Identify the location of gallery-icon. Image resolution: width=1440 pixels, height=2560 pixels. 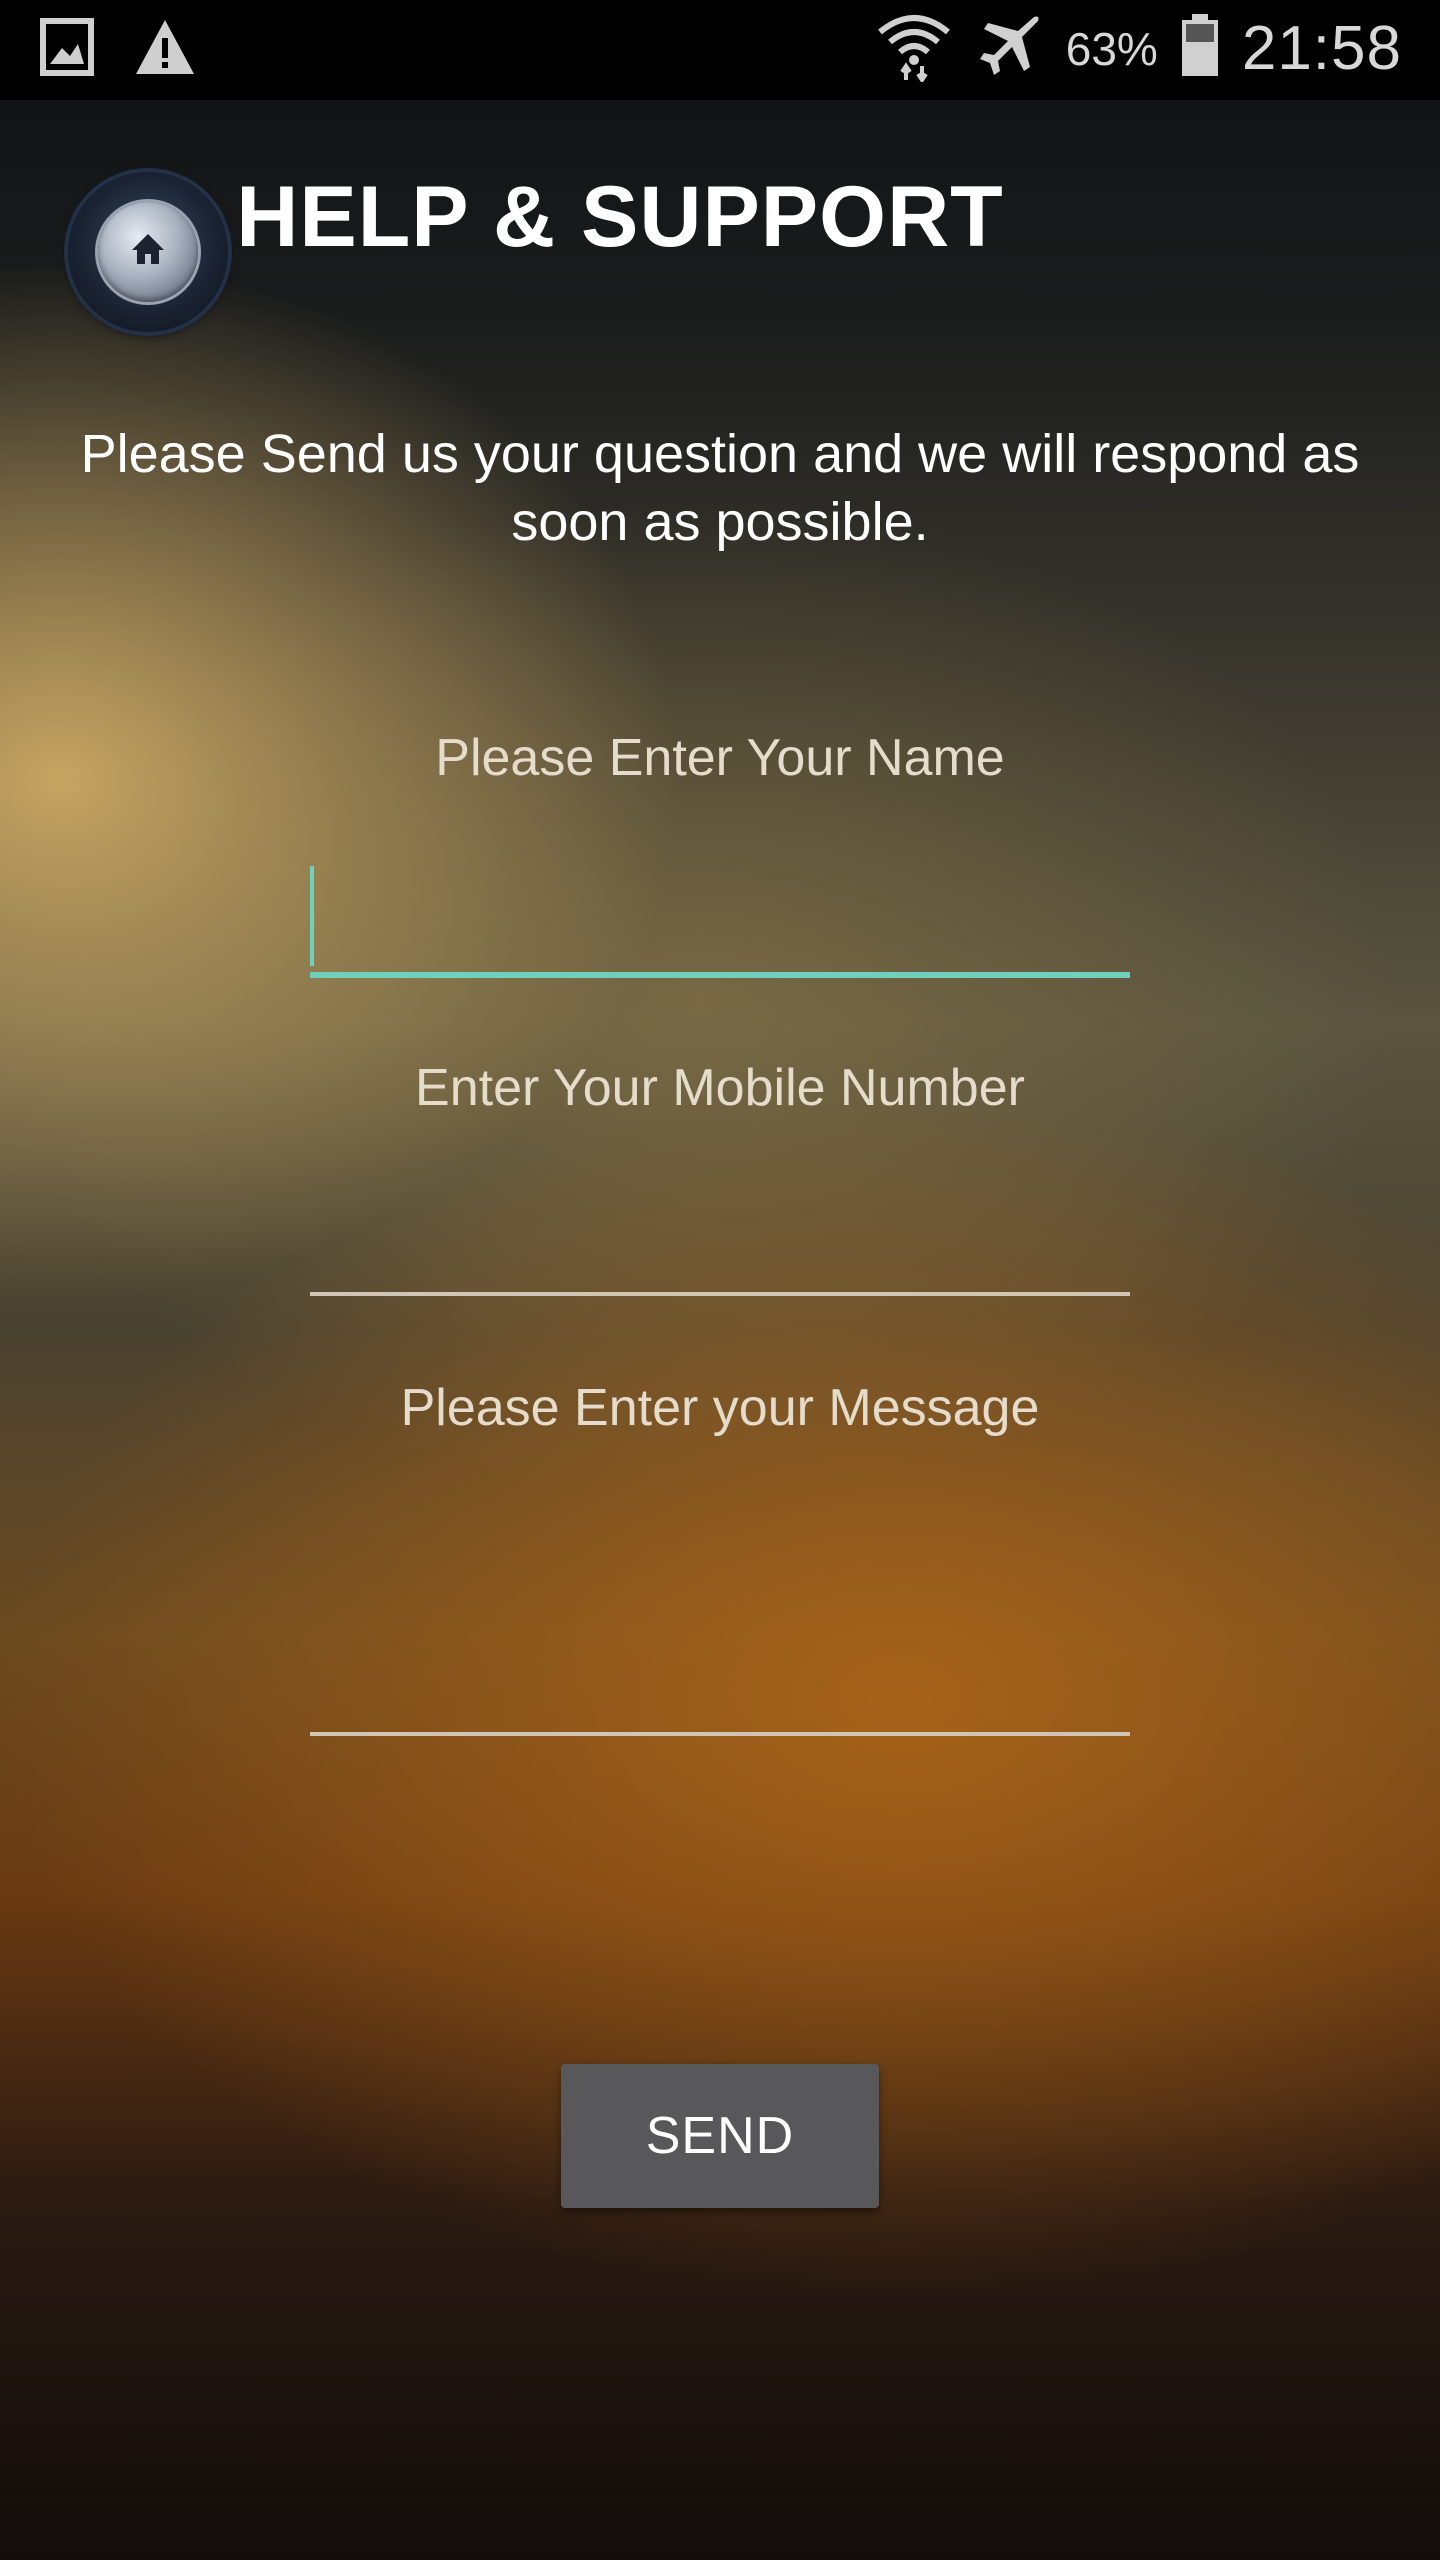
(67, 49).